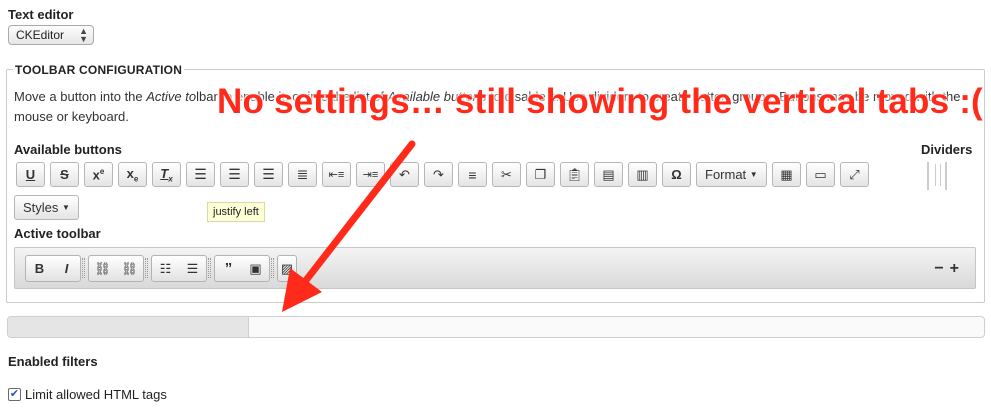  Describe the element at coordinates (726, 174) in the screenshot. I see `format-button-label: Format` at that location.